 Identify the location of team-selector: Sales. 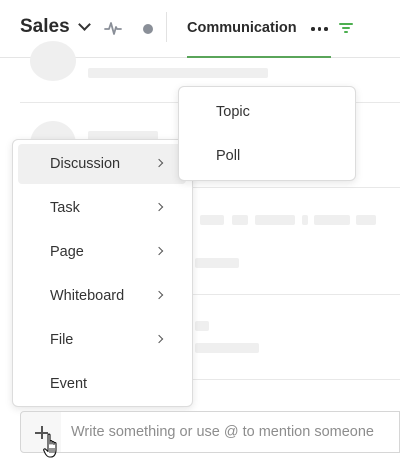
(55, 27).